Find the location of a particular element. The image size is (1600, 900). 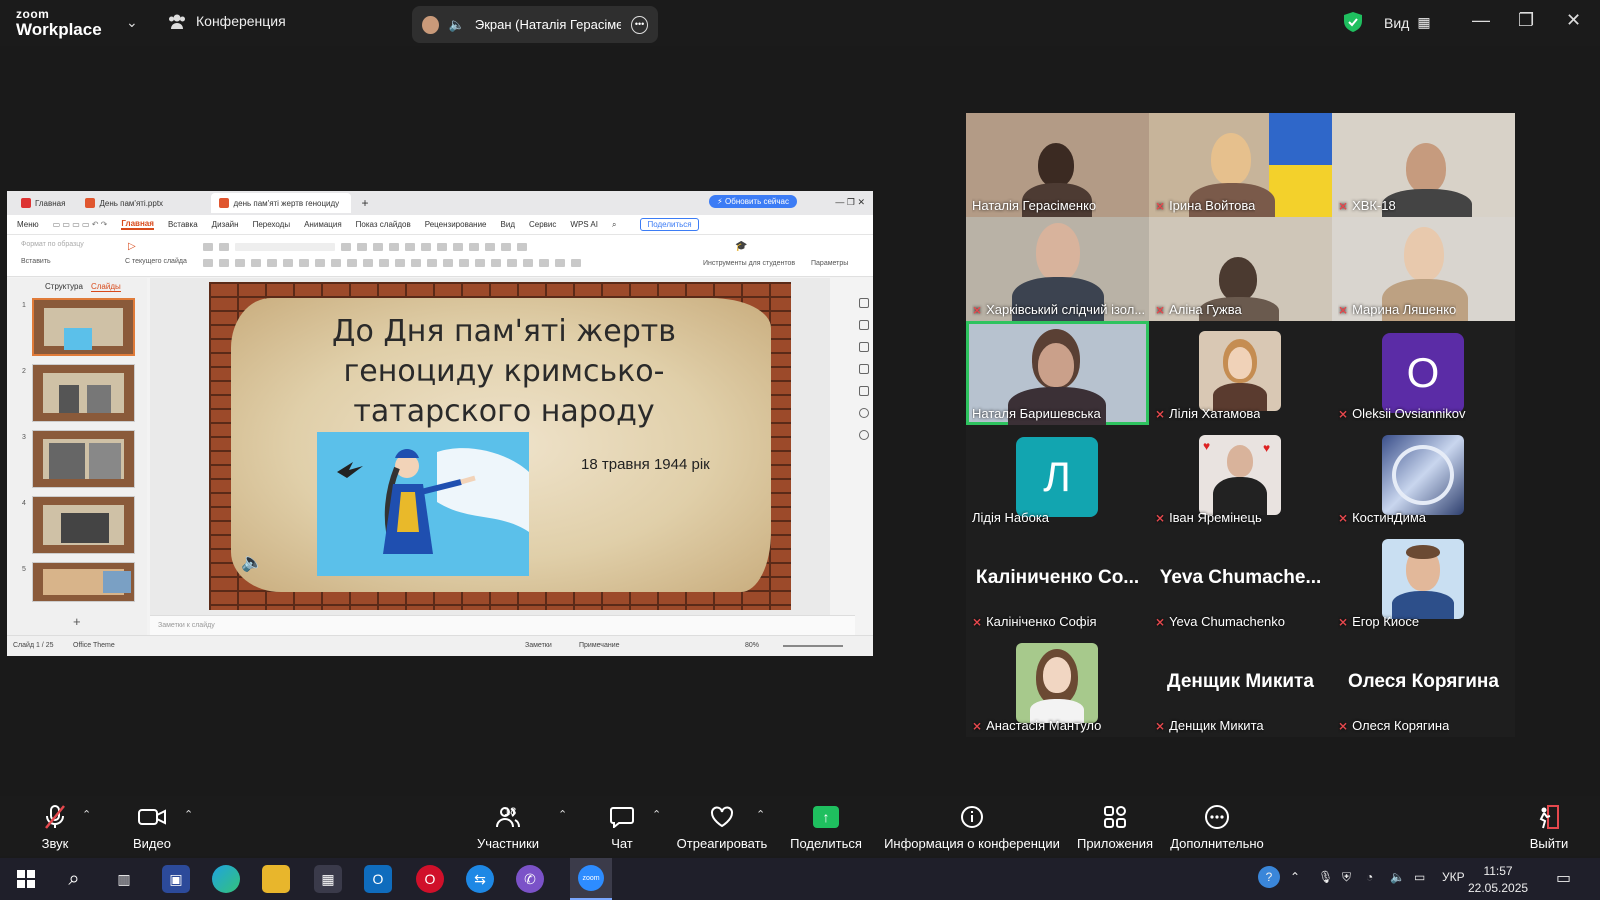

share-screen-button: ↑ Поделиться is located at coordinates (826, 827).